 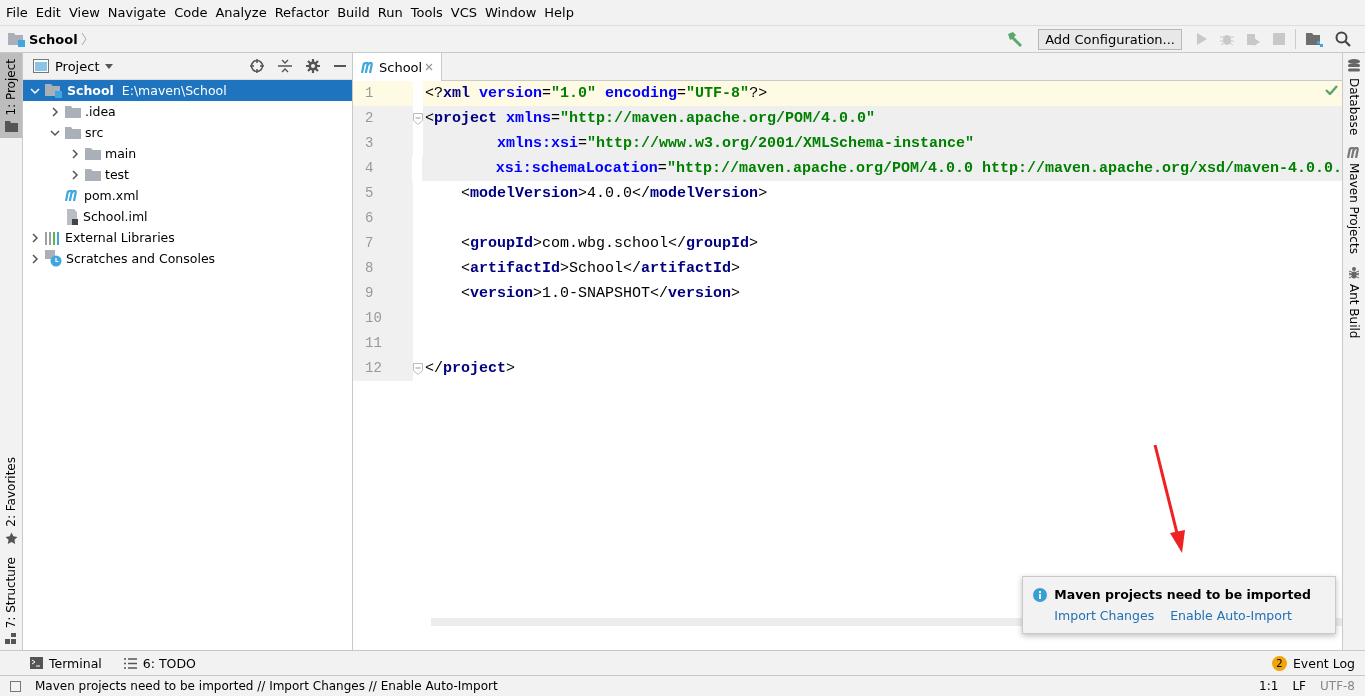 I want to click on tree-item: pom.xml, so click(x=187, y=195).